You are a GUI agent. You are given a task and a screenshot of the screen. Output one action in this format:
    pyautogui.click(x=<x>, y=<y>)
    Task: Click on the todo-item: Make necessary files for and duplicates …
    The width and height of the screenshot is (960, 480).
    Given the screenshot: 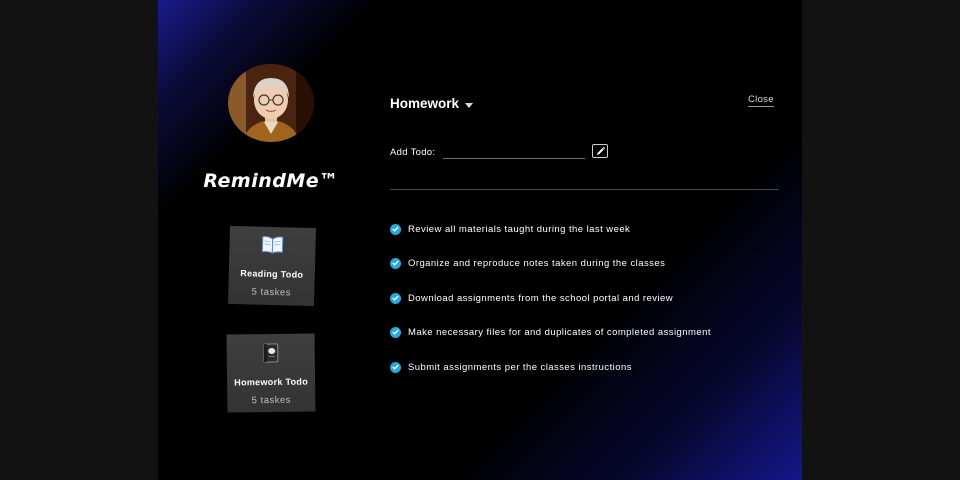 What is the action you would take?
    pyautogui.click(x=550, y=332)
    